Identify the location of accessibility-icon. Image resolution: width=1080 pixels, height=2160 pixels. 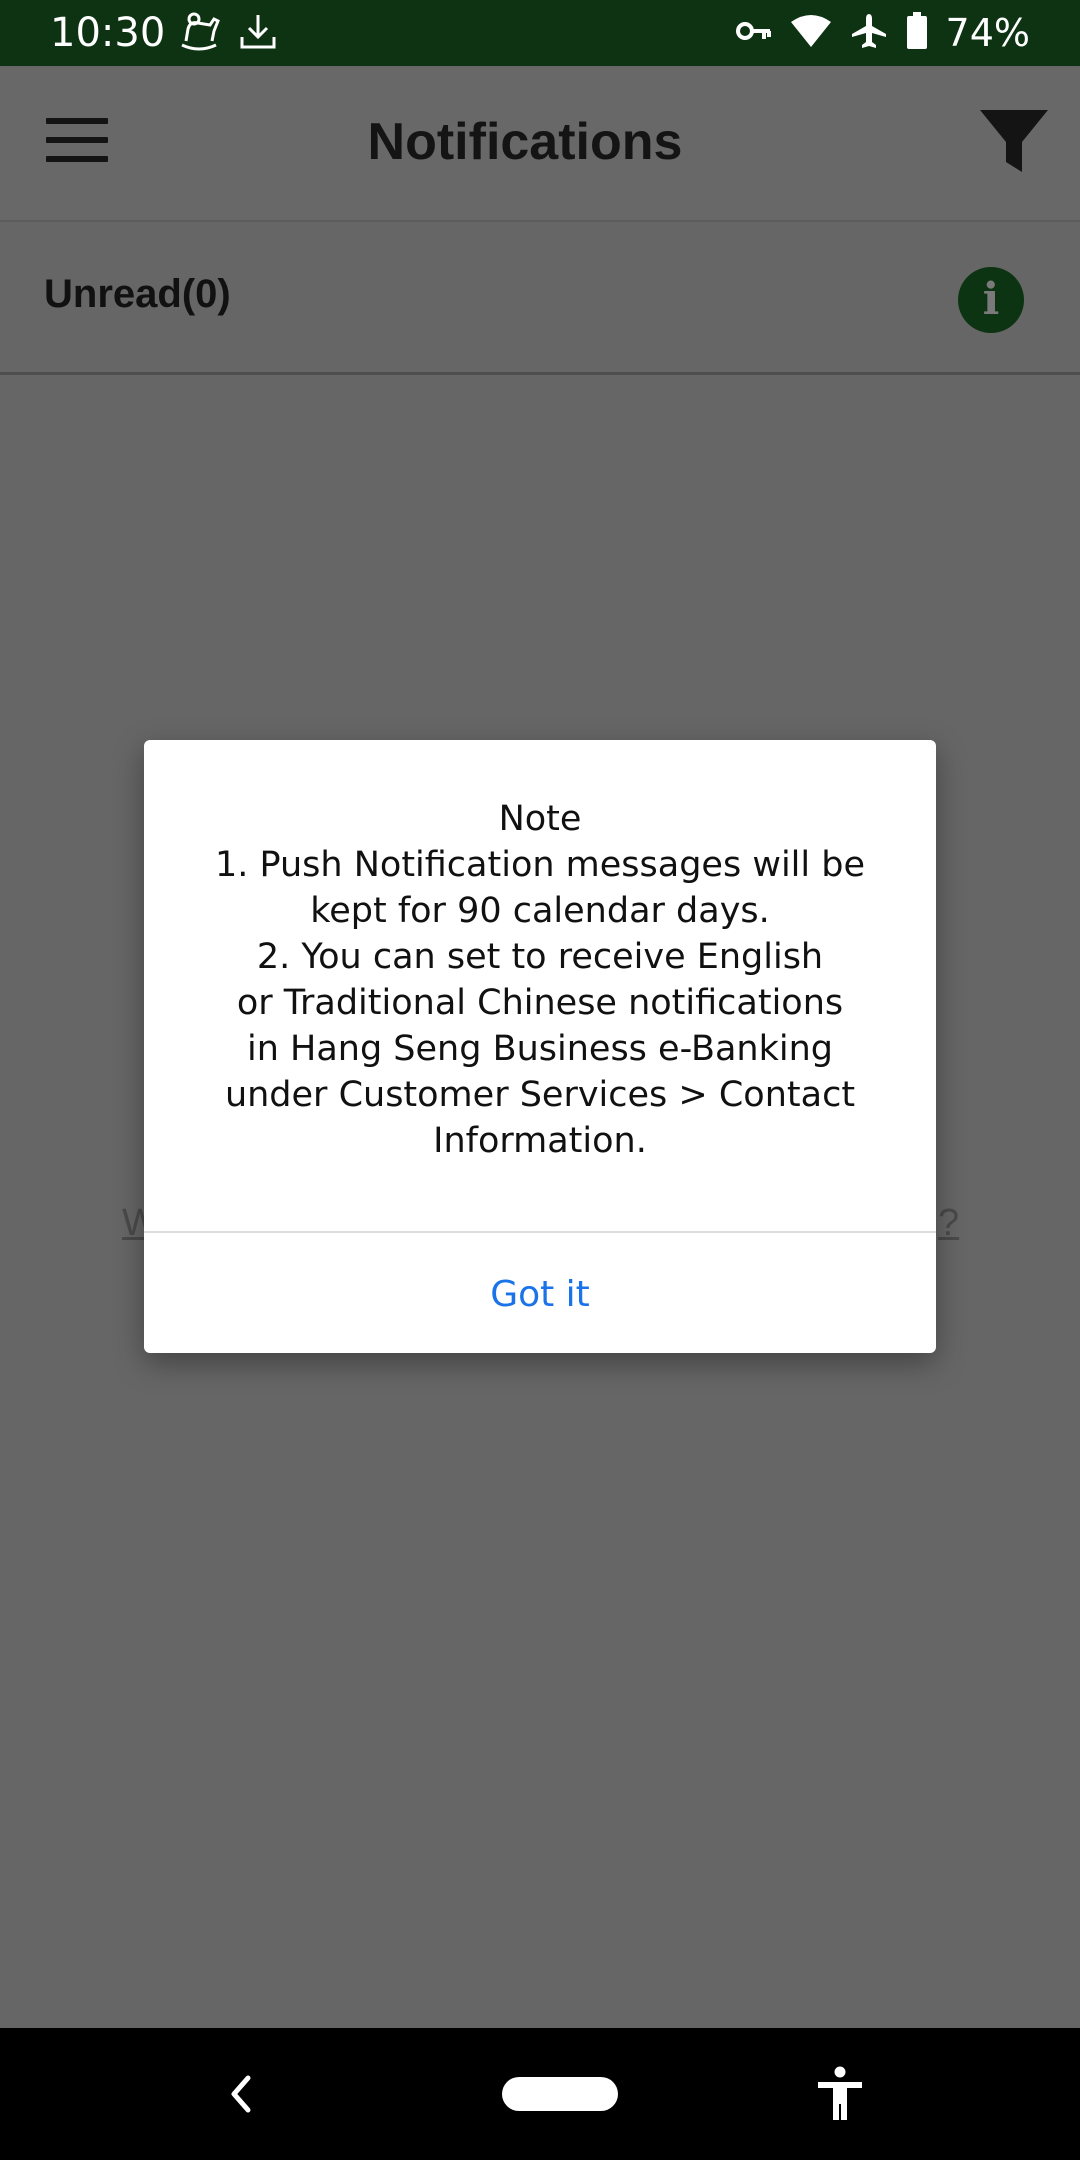
(840, 2094).